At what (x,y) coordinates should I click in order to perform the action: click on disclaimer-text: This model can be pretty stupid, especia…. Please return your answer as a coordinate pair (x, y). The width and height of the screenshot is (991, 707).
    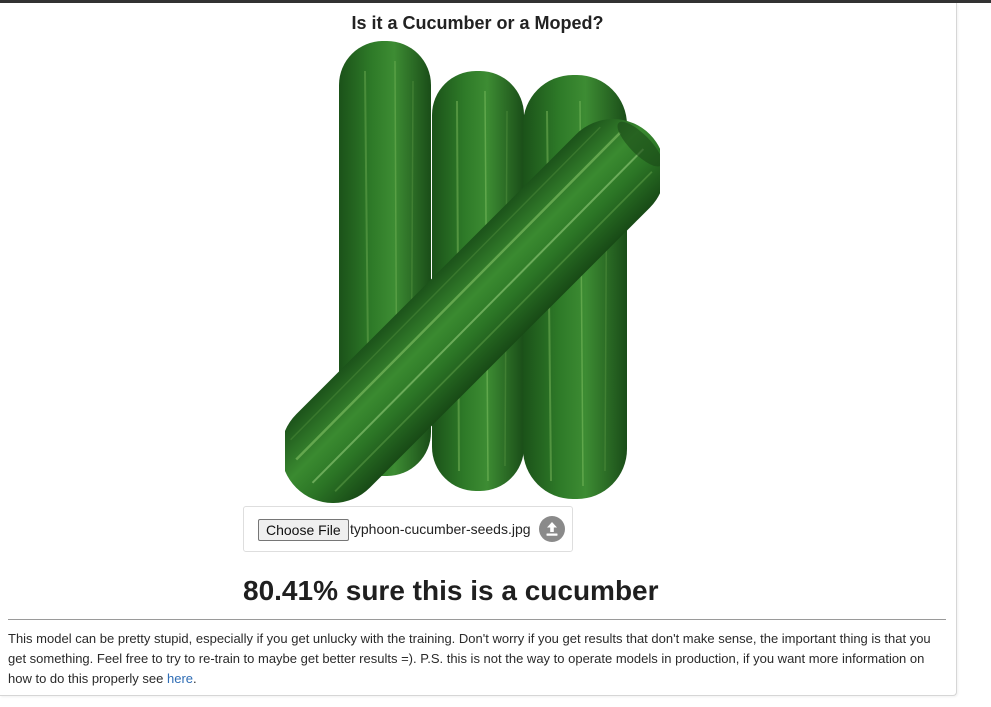
    Looking at the image, I should click on (475, 659).